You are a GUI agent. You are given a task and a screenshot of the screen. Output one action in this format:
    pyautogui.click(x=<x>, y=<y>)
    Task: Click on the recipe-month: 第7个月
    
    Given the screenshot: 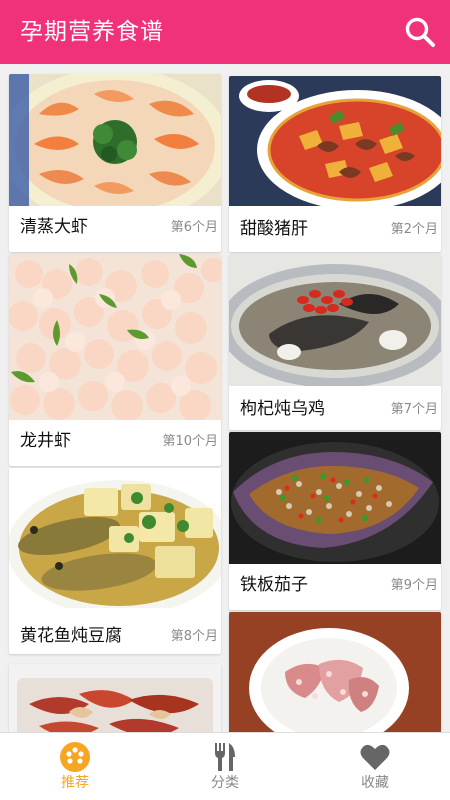 What is the action you would take?
    pyautogui.click(x=414, y=409)
    